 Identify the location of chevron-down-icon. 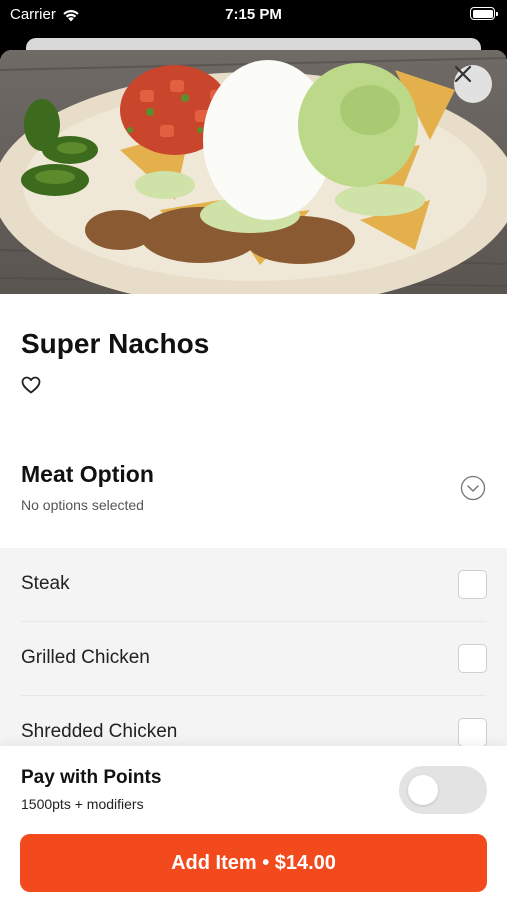
(473, 488).